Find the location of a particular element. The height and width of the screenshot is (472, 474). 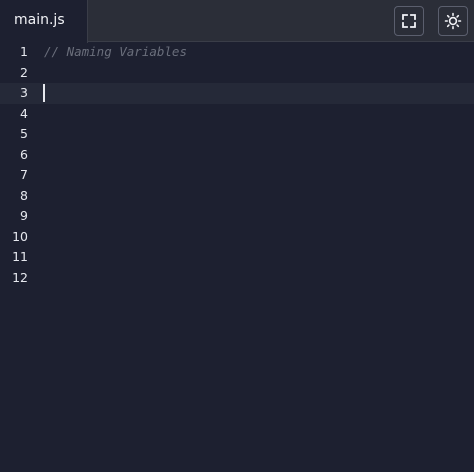

sun-icon is located at coordinates (453, 21).